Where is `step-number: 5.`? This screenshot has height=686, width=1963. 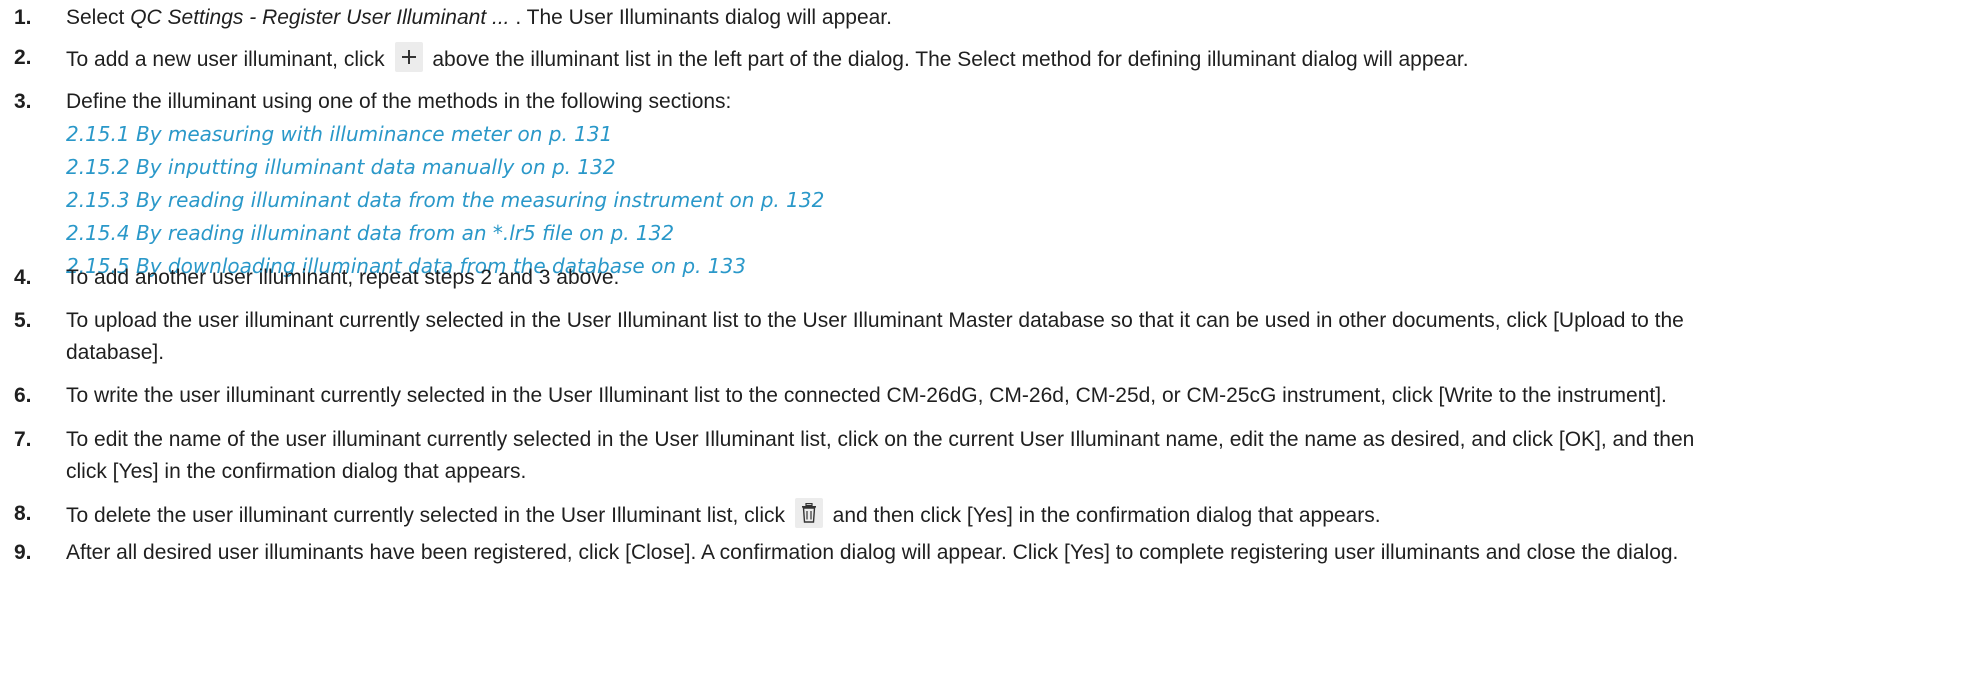
step-number: 5. is located at coordinates (23, 320).